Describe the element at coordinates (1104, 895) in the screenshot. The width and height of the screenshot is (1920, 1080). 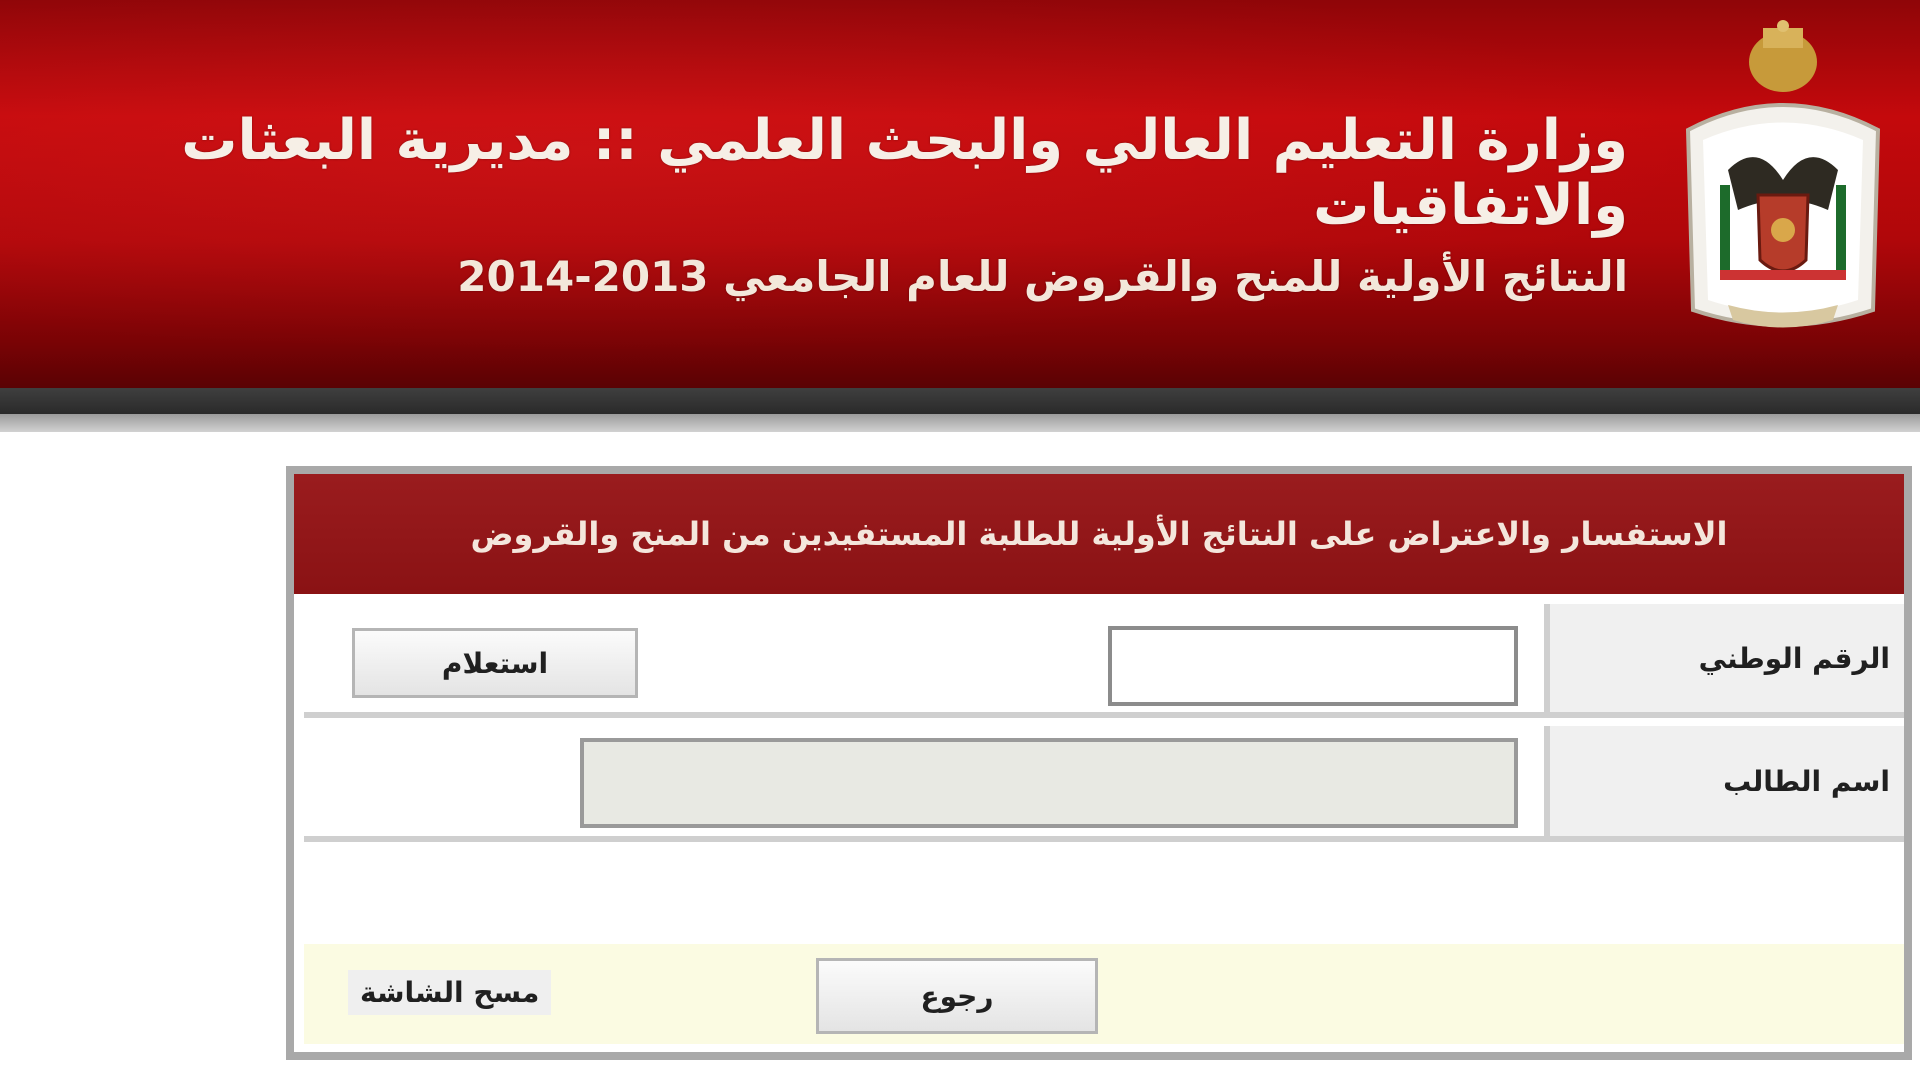
I see `form-spacer` at that location.